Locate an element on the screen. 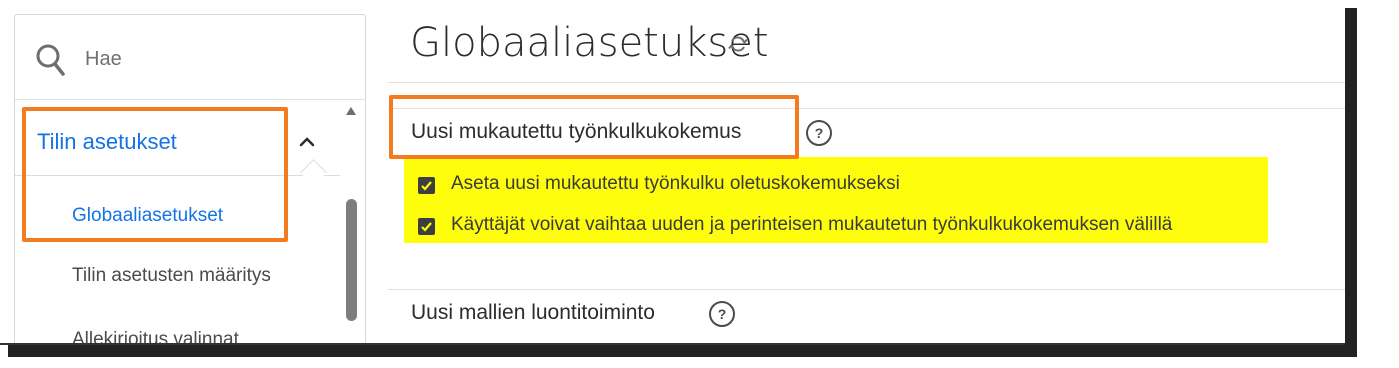  refresh-icon is located at coordinates (738, 44).